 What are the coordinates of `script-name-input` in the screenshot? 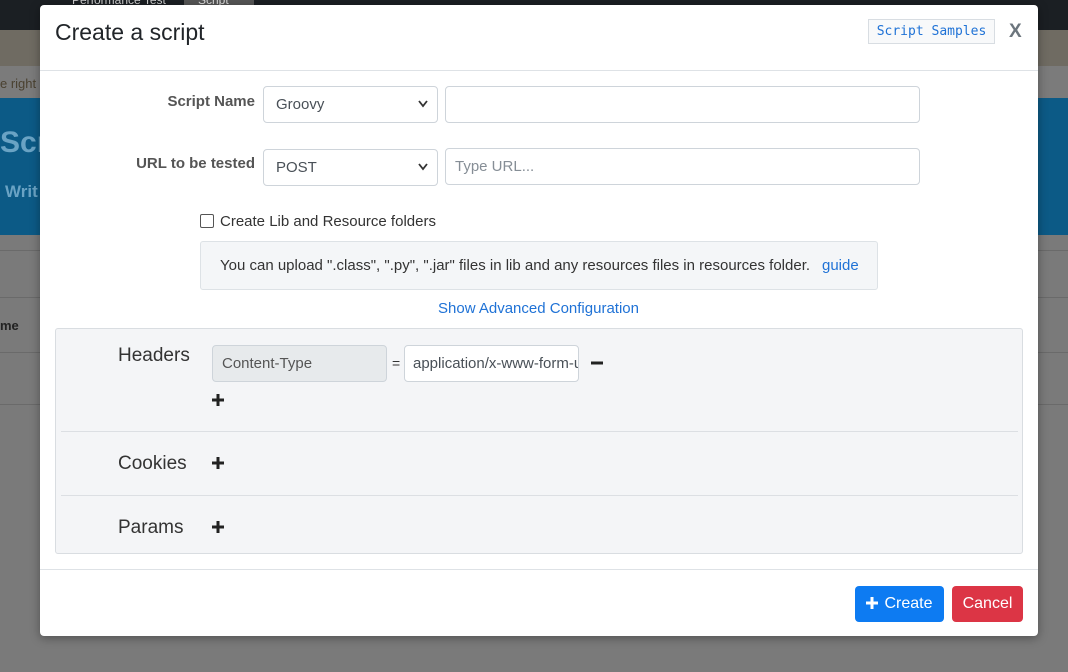 It's located at (682, 104).